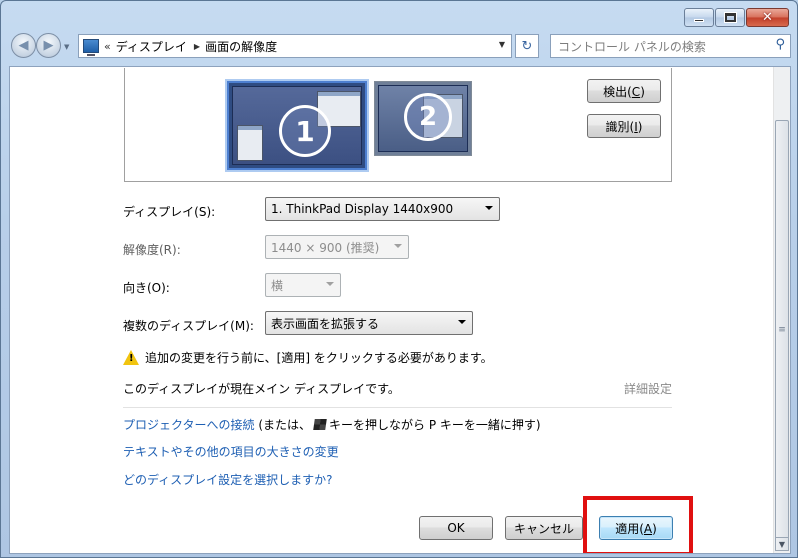 The height and width of the screenshot is (558, 798). I want to click on scrollbar-thumb: ≡, so click(782, 330).